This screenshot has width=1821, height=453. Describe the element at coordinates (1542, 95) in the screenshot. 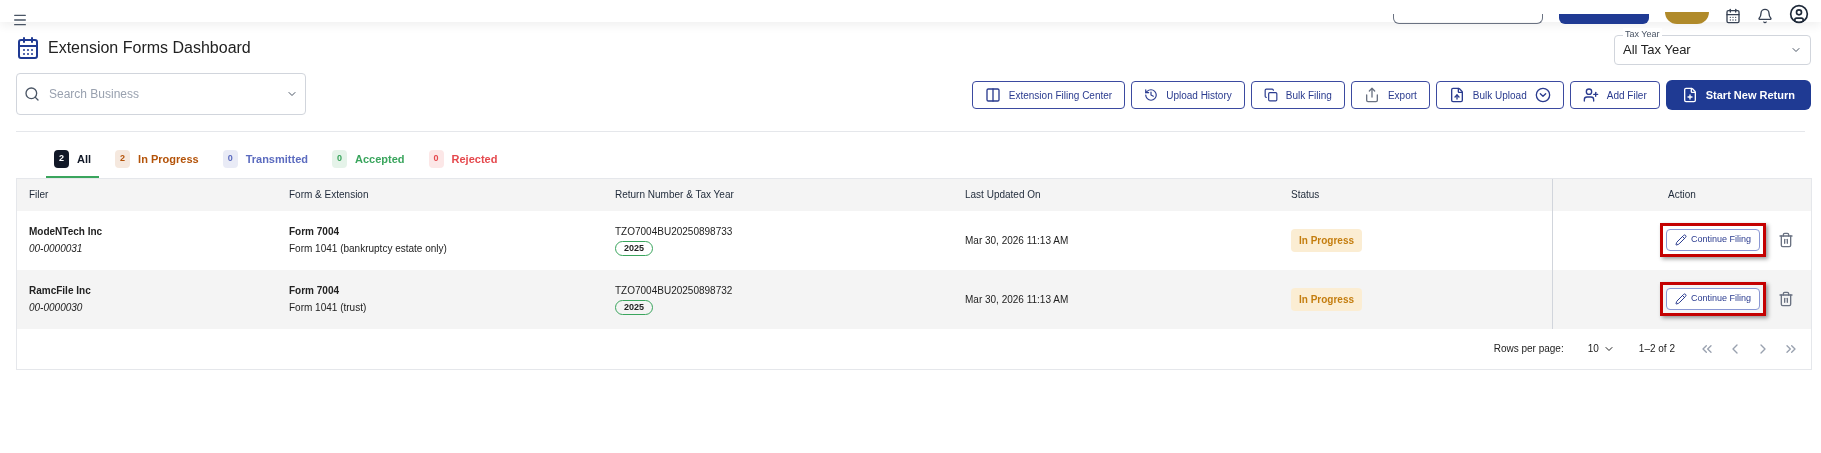

I see `caret-icon` at that location.